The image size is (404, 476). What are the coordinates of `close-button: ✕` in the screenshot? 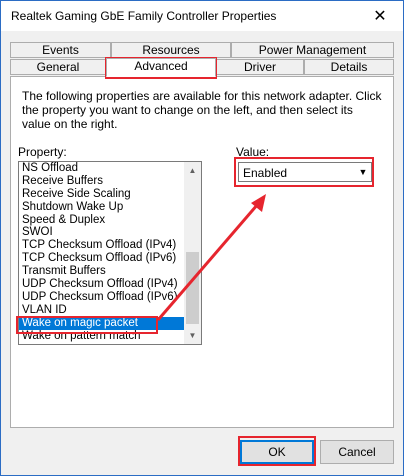 It's located at (380, 16).